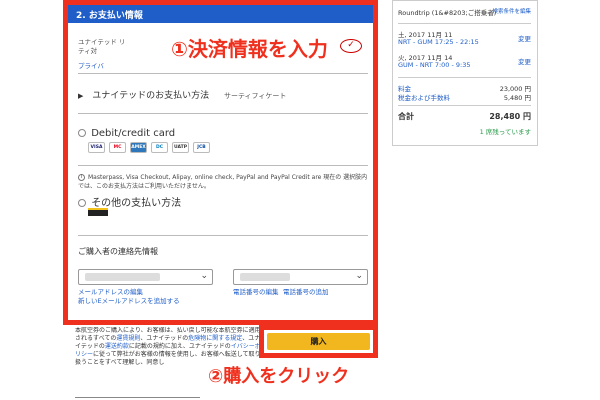  Describe the element at coordinates (438, 42) in the screenshot. I see `flight1-route: NRT - GUM 17:25 - 22:15` at that location.